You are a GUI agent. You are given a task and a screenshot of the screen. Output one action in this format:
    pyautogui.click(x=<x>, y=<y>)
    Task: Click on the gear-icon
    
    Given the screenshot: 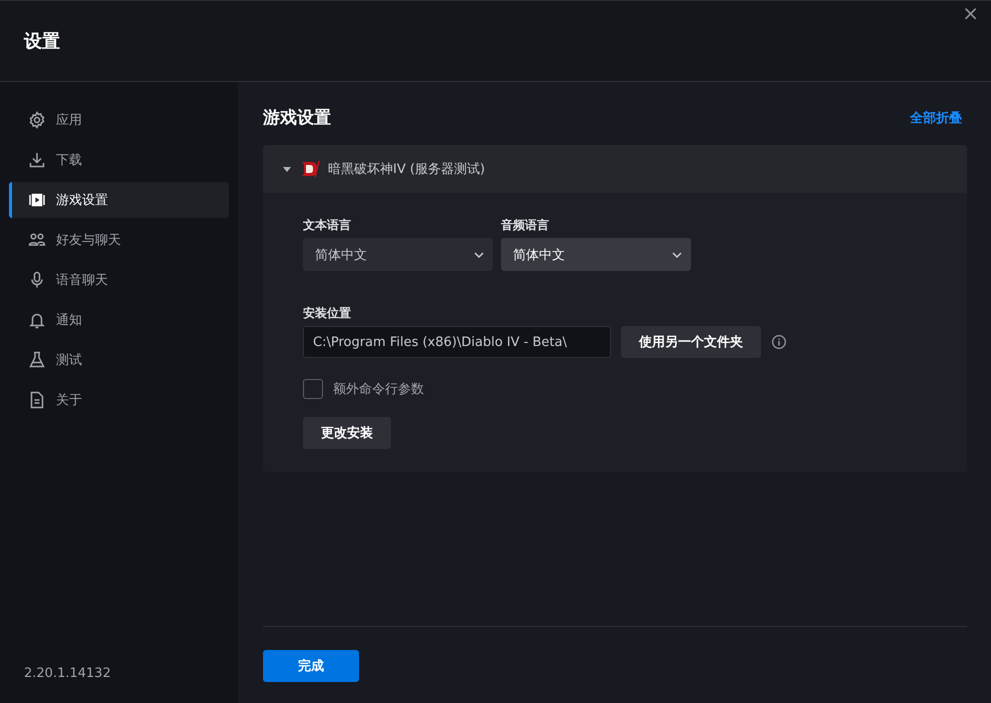 What is the action you would take?
    pyautogui.click(x=37, y=120)
    